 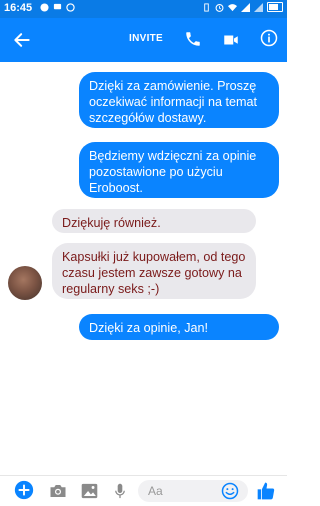 I want to click on chat-header: INVITE, so click(x=143, y=40).